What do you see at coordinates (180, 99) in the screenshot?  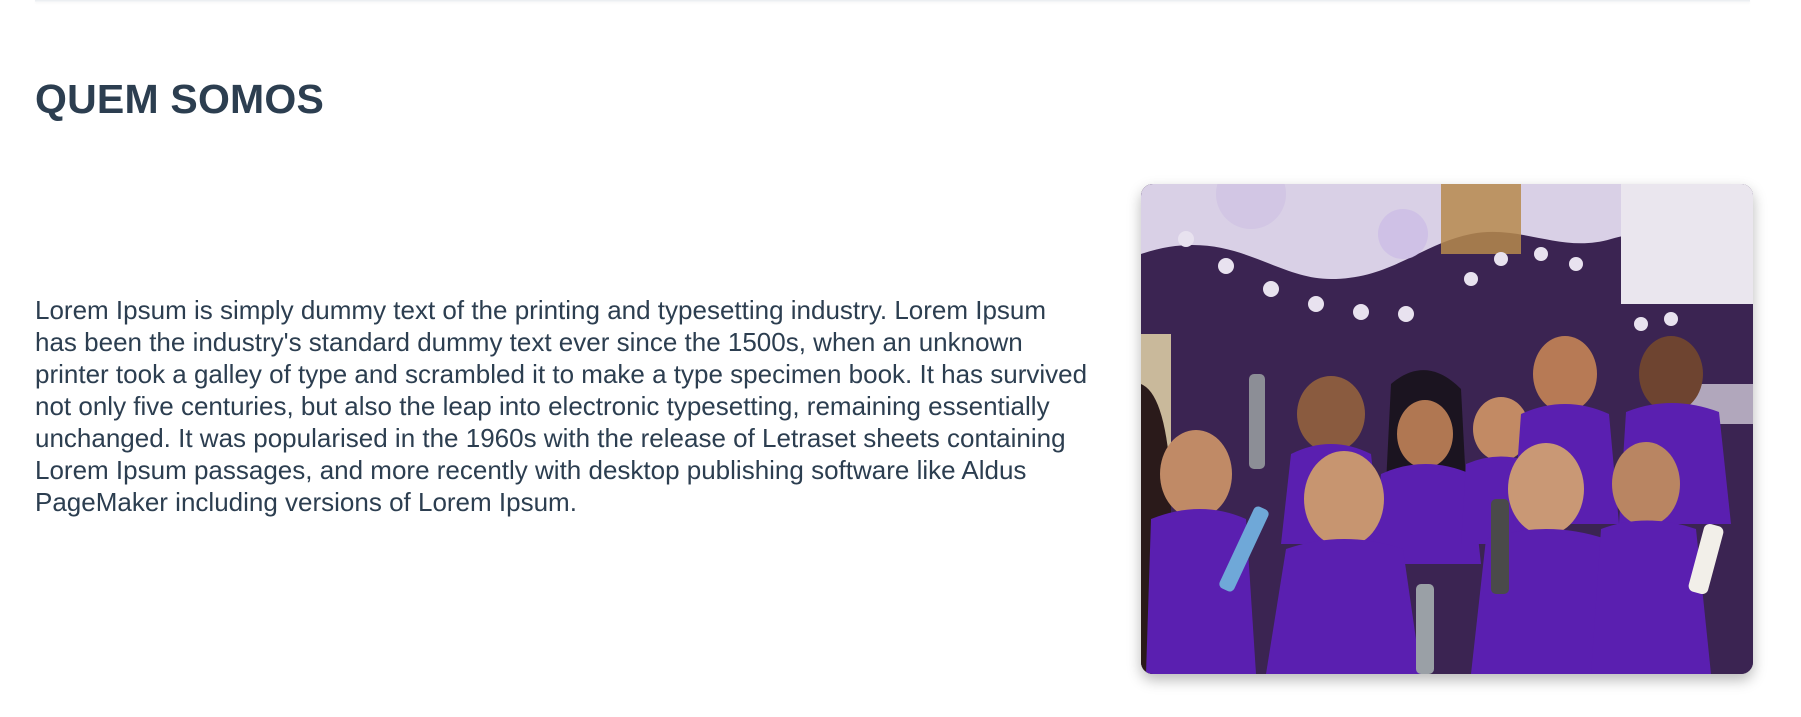 I see `section-title: QUEM SOMOS` at bounding box center [180, 99].